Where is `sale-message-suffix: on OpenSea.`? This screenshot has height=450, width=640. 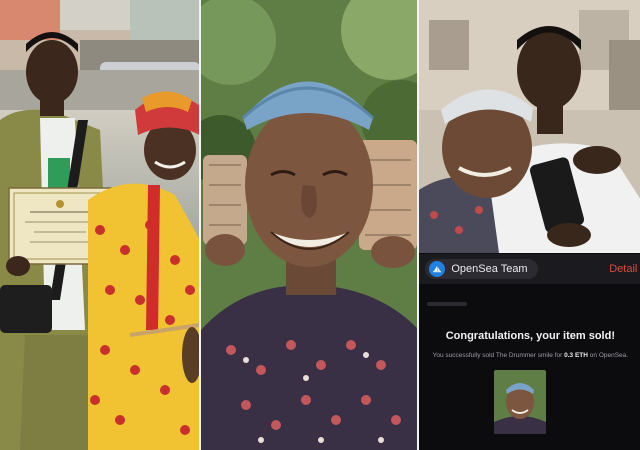
sale-message-suffix: on OpenSea. is located at coordinates (609, 355).